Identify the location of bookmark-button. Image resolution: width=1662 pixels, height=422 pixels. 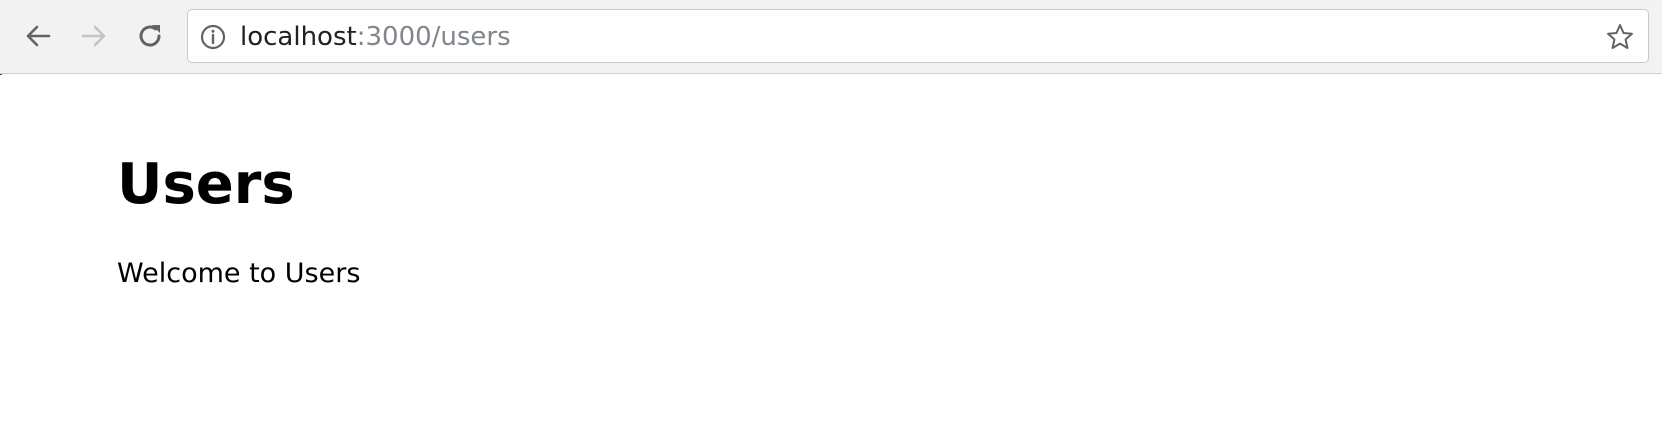
(1620, 37).